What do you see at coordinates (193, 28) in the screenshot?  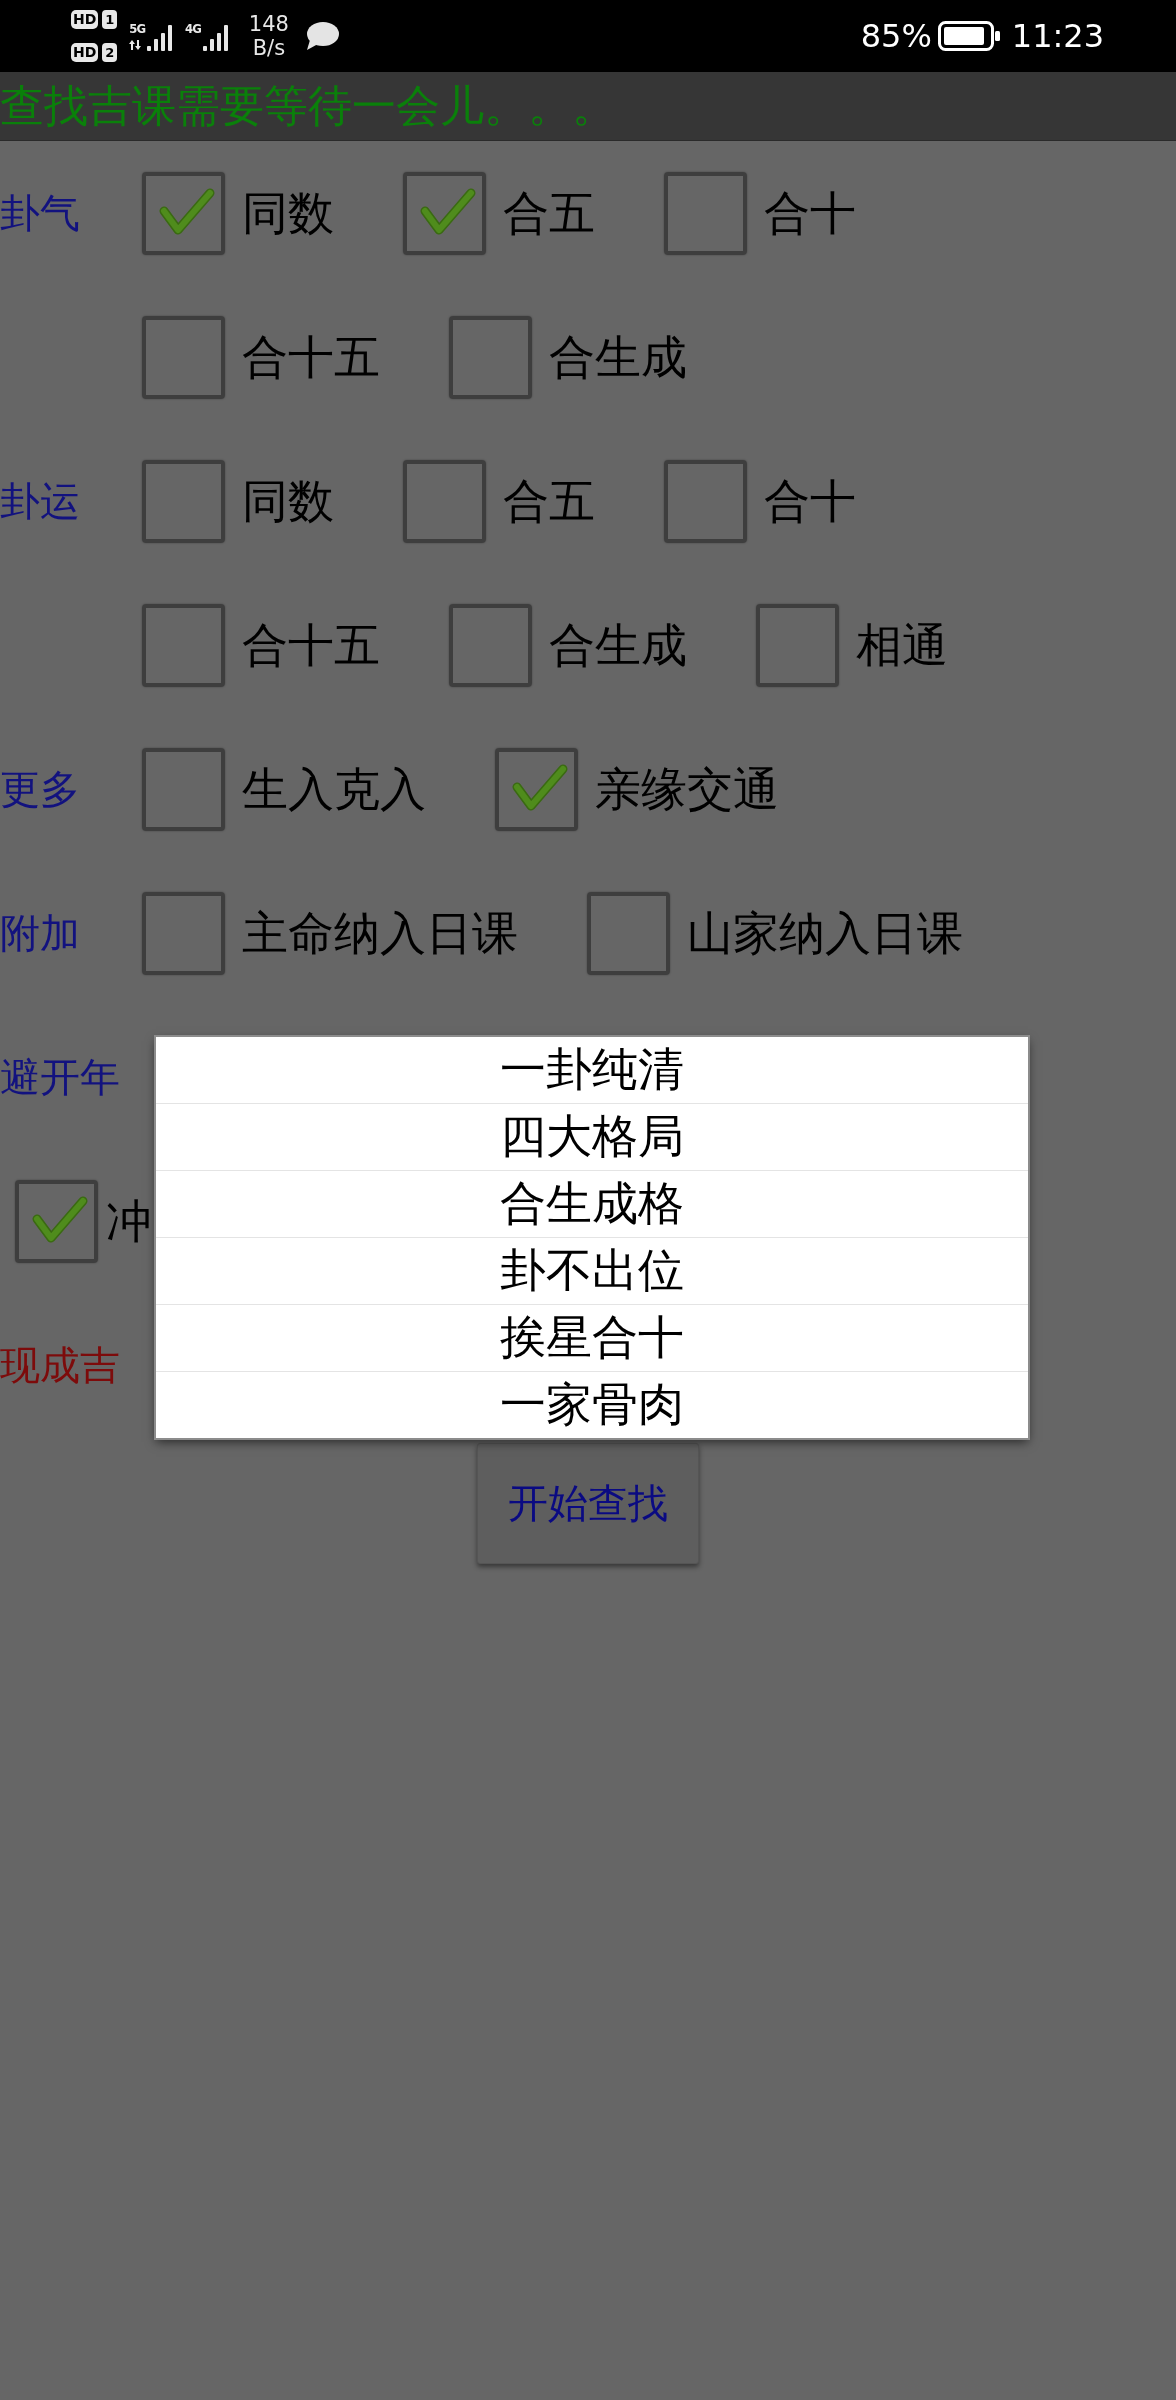 I see `network-type: 4G` at bounding box center [193, 28].